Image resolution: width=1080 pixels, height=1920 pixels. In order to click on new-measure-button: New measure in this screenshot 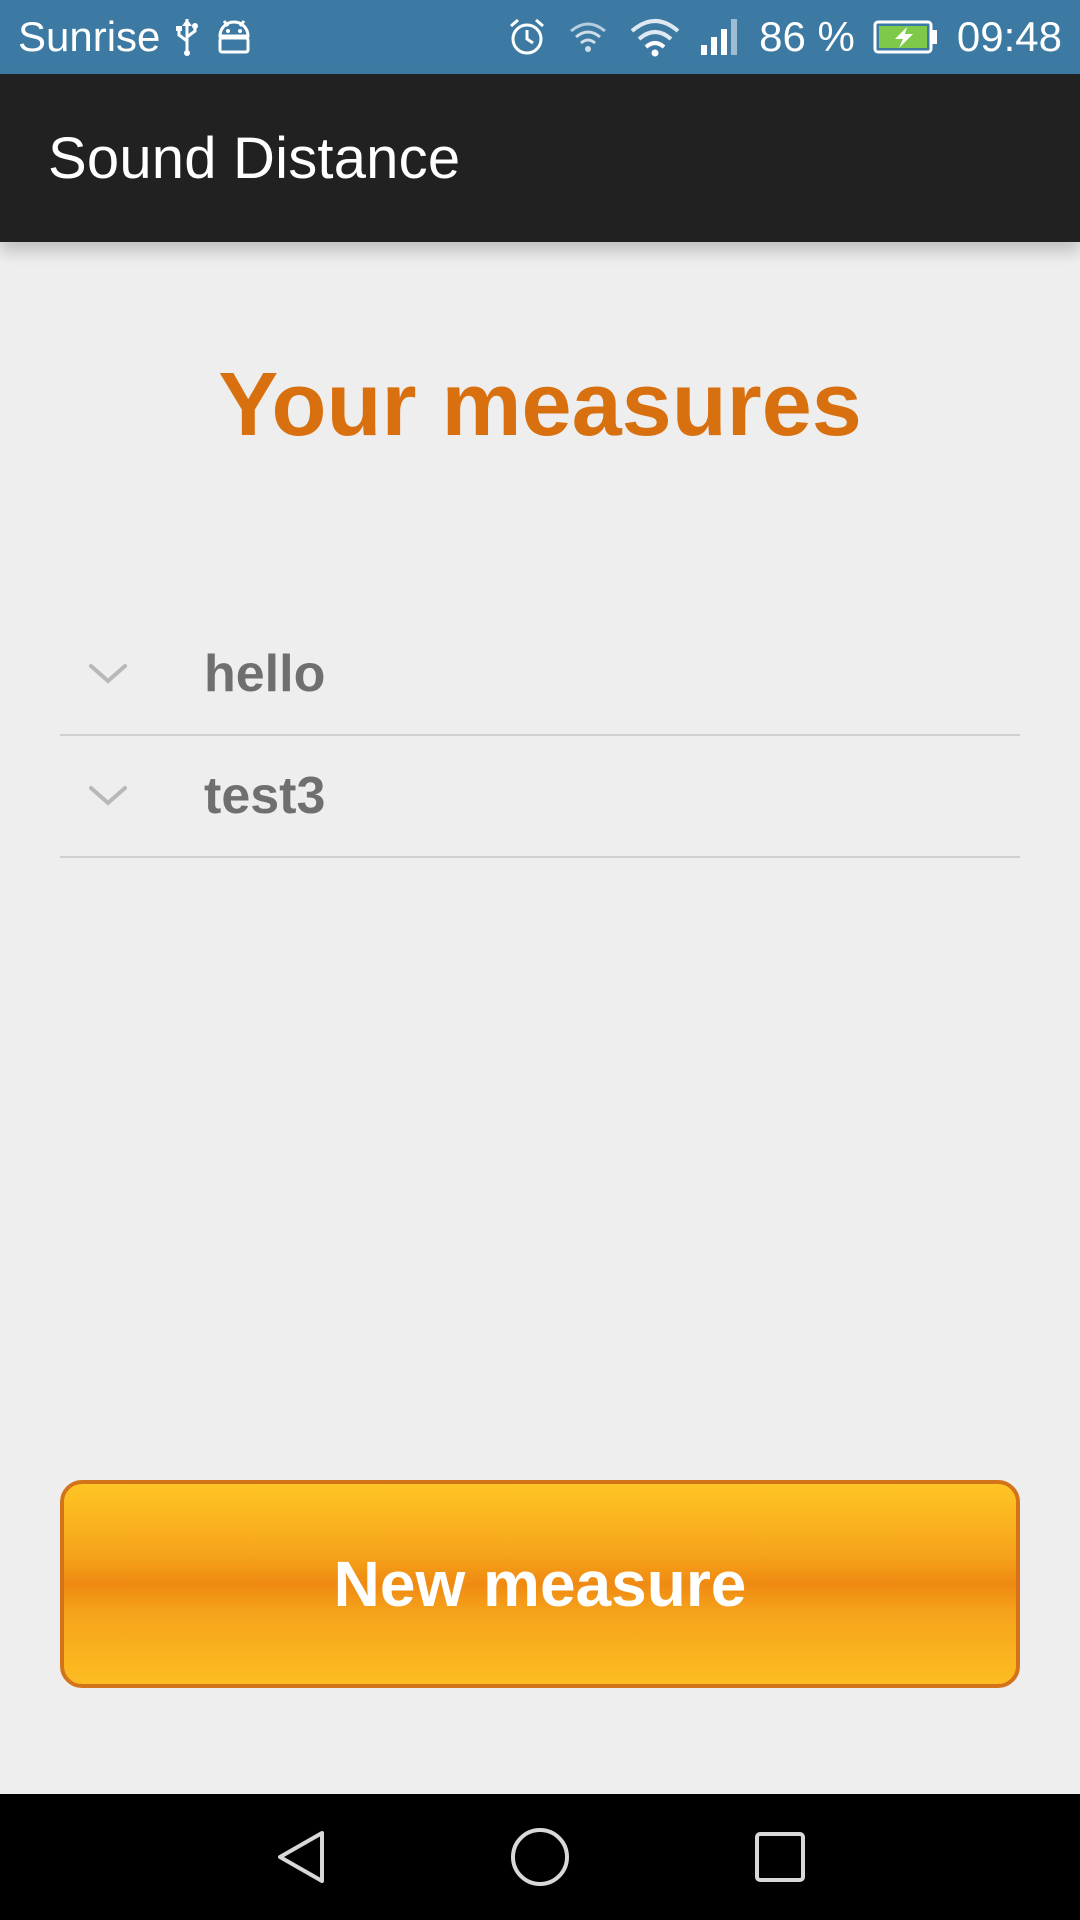, I will do `click(540, 1584)`.